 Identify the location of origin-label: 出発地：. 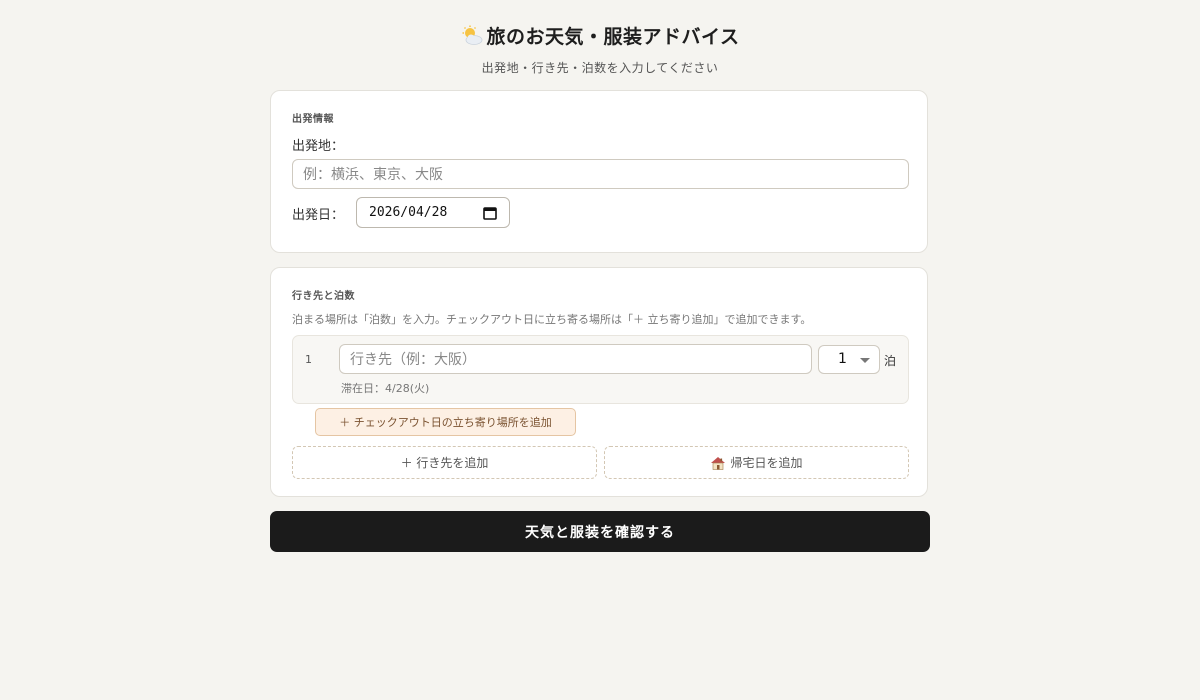
(318, 146).